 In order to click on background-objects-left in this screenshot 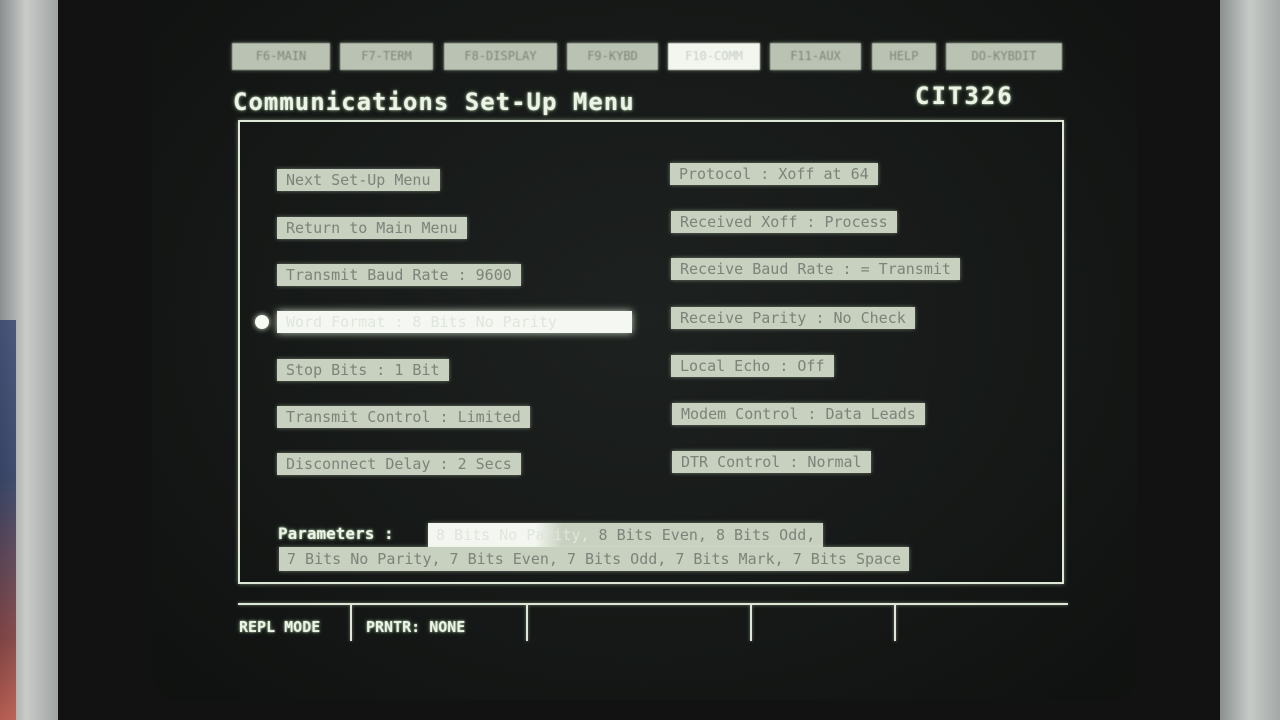, I will do `click(8, 520)`.